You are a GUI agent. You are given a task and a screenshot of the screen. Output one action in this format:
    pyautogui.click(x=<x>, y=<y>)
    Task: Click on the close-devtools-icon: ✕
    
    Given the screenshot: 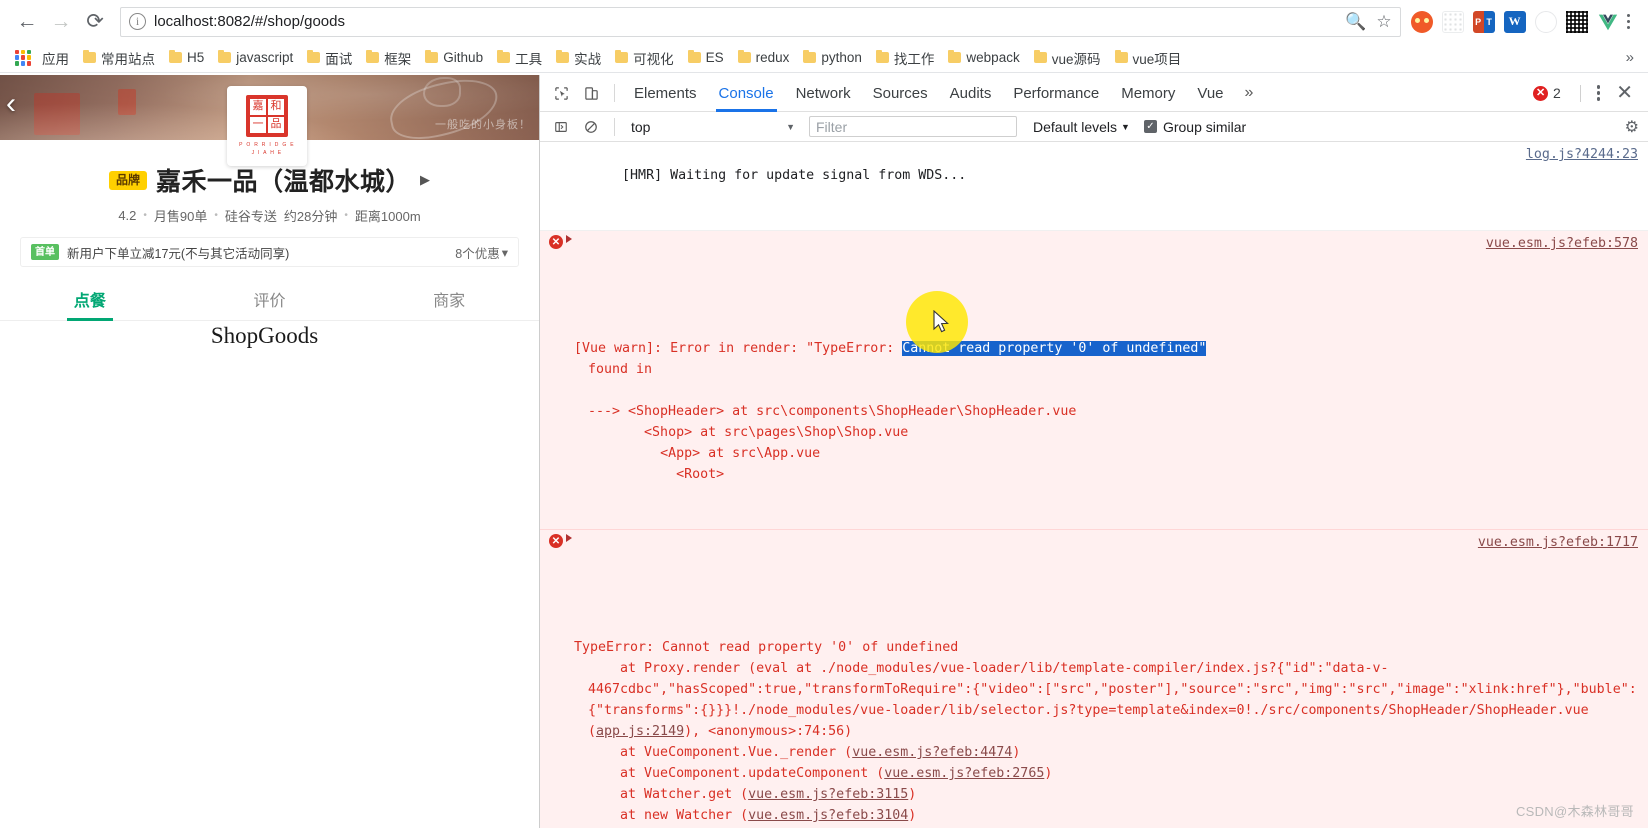 What is the action you would take?
    pyautogui.click(x=1624, y=93)
    